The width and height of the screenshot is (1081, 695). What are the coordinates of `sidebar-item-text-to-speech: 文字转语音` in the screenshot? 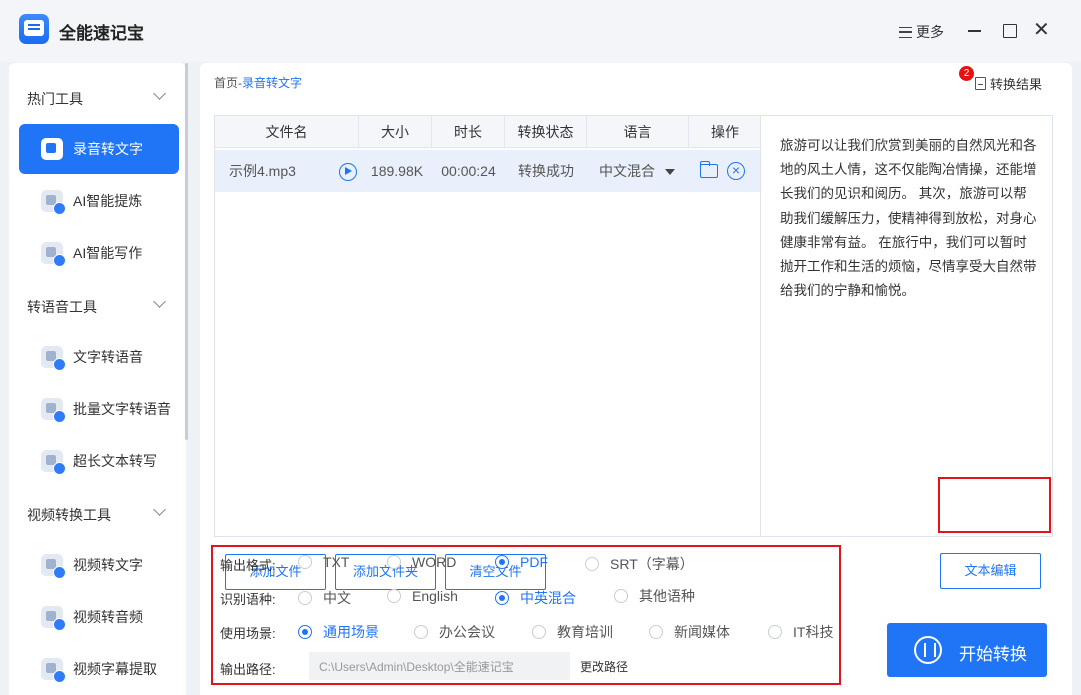 It's located at (99, 357).